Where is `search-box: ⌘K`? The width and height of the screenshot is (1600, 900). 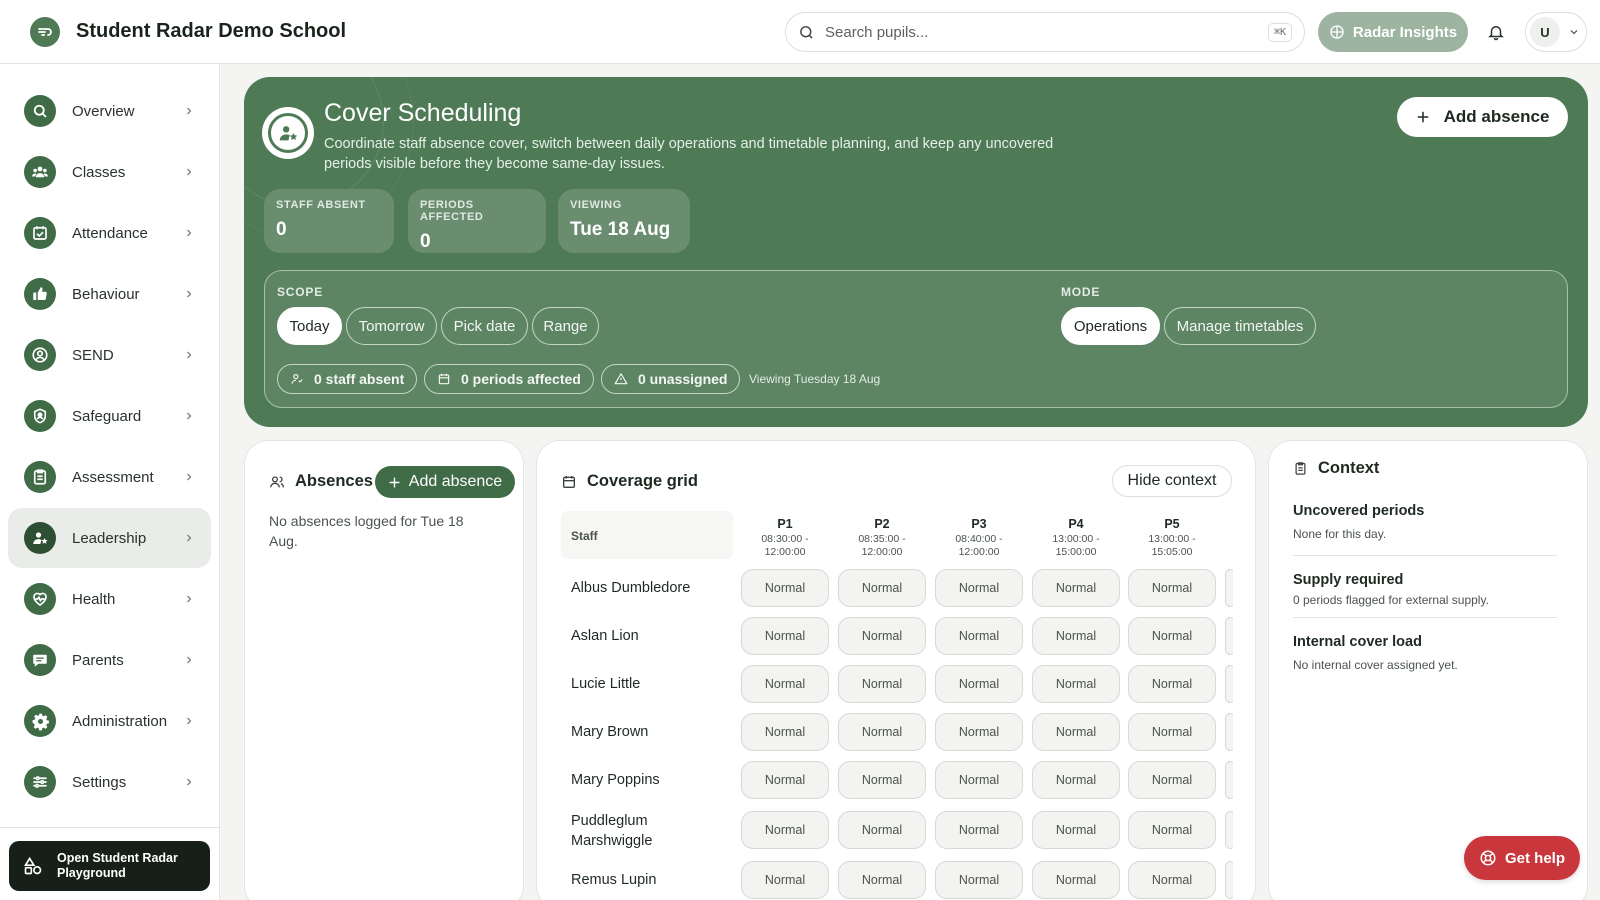
search-box: ⌘K is located at coordinates (1045, 32).